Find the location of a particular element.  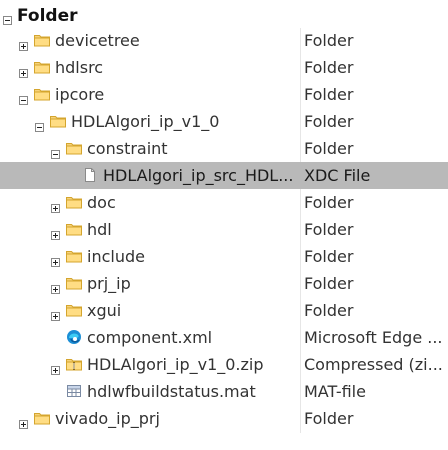

tree-row-ipcore: ipcore Folder is located at coordinates (224, 94).